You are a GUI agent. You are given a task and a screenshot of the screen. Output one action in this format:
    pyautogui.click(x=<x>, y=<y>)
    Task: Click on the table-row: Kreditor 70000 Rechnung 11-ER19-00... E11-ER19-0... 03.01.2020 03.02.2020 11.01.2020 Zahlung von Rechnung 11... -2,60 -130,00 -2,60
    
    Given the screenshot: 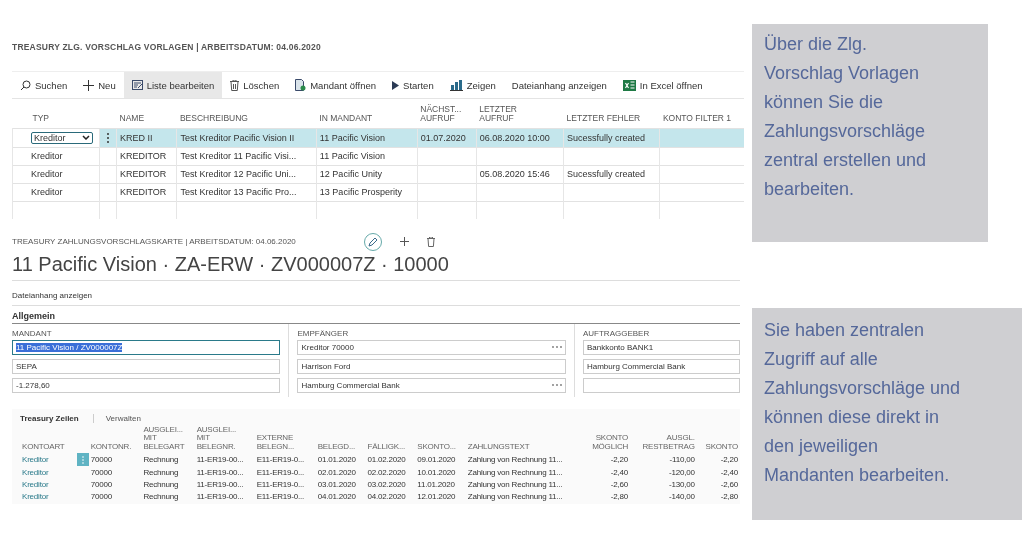 What is the action you would take?
    pyautogui.click(x=376, y=484)
    